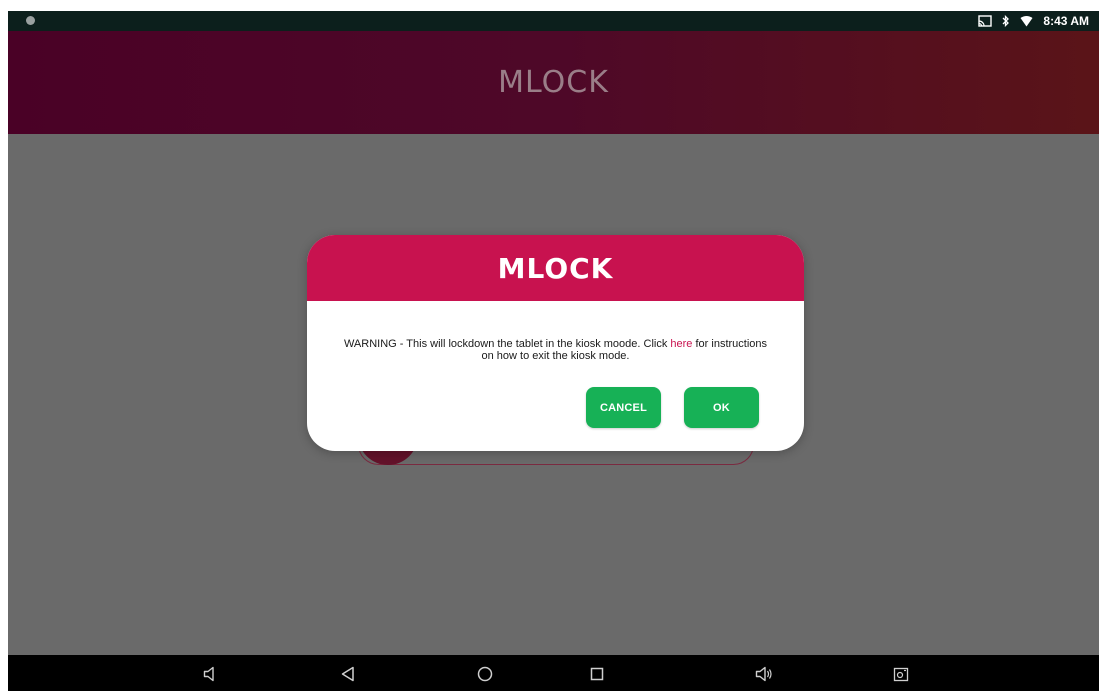 Image resolution: width=1099 pixels, height=691 pixels. I want to click on dialog-header: MLOCK, so click(555, 268).